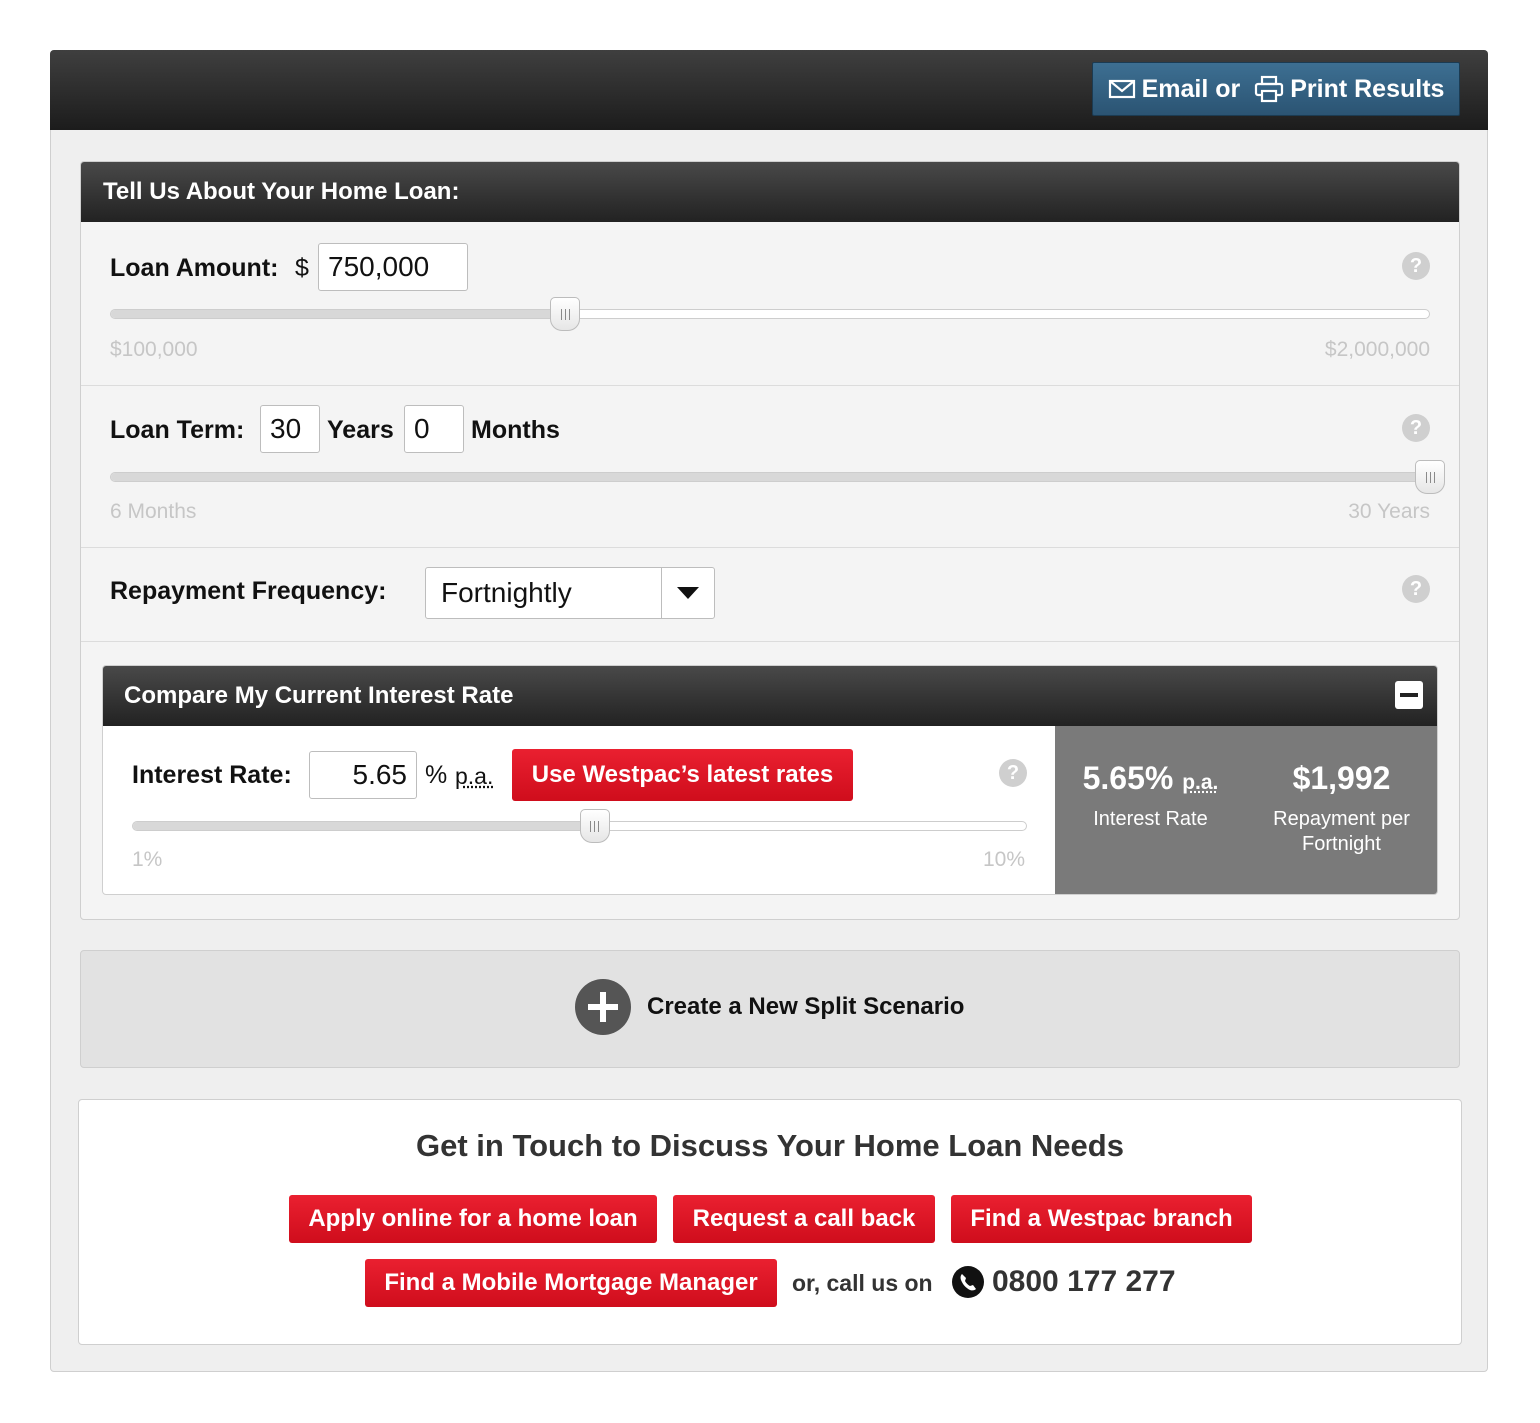 This screenshot has width=1540, height=1423. Describe the element at coordinates (302, 268) in the screenshot. I see `currency-symbol: $` at that location.